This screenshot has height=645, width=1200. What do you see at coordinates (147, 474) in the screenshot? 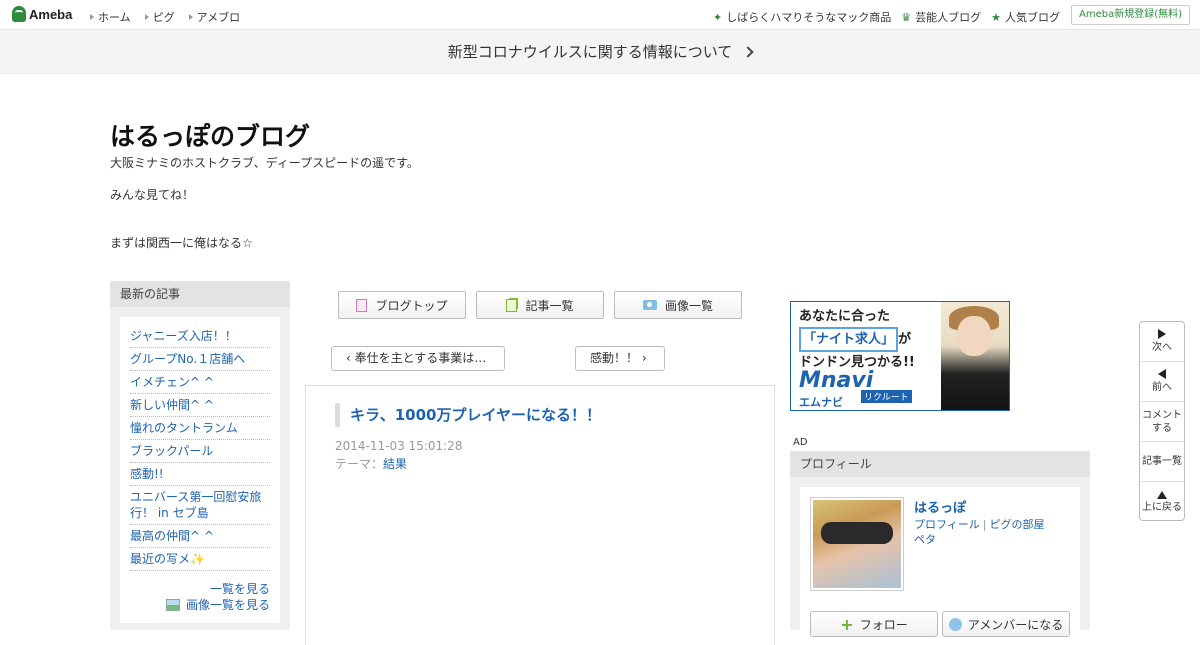
I see `recent-entry-link: 感動!!` at bounding box center [147, 474].